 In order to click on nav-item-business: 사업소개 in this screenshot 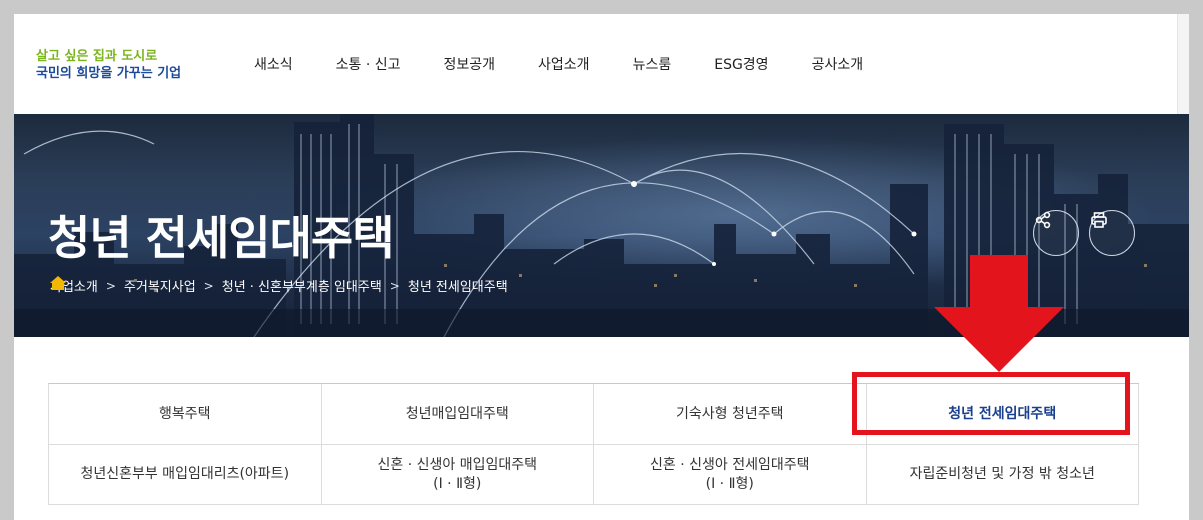, I will do `click(564, 64)`.